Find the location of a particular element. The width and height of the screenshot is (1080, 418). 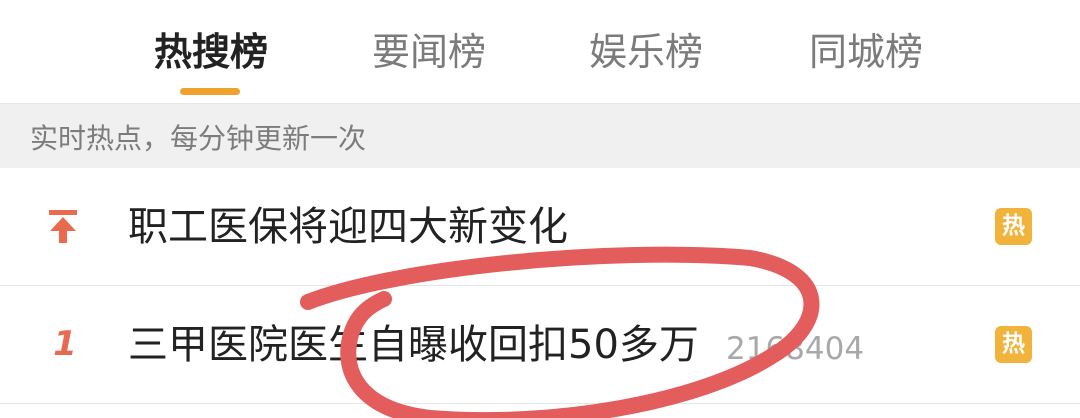

tab-hot-search: 热搜榜 is located at coordinates (211, 52).